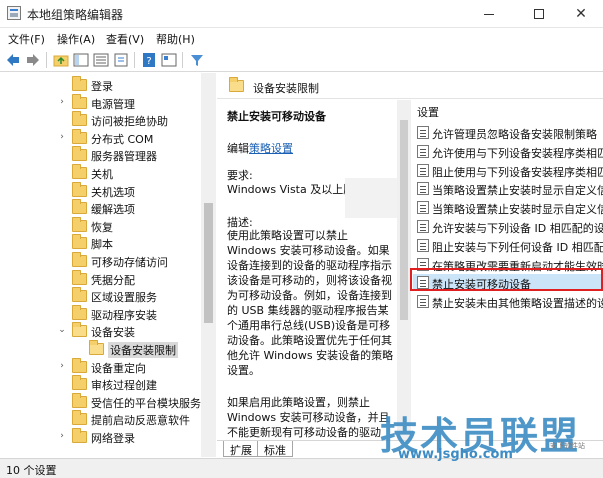  I want to click on menu-help: 帮助(H), so click(175, 39).